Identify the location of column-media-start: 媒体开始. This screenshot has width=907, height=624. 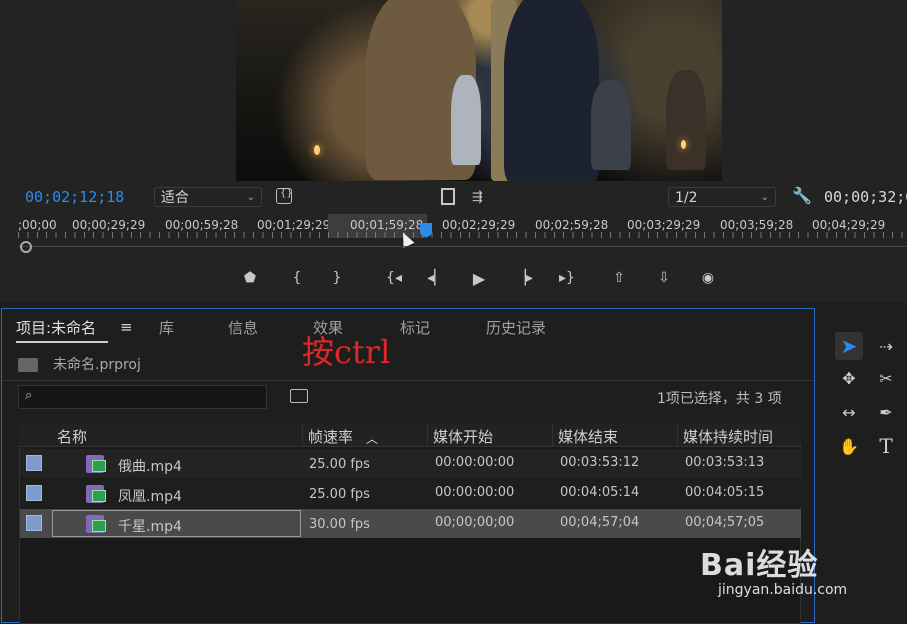
(463, 436).